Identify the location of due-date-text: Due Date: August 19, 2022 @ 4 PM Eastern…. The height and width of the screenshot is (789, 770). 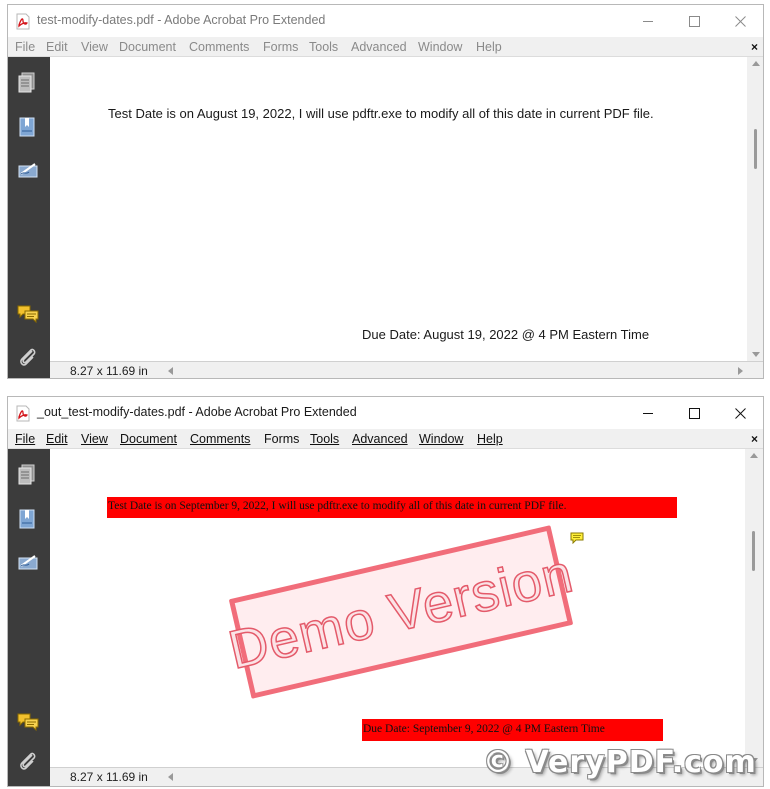
(506, 334).